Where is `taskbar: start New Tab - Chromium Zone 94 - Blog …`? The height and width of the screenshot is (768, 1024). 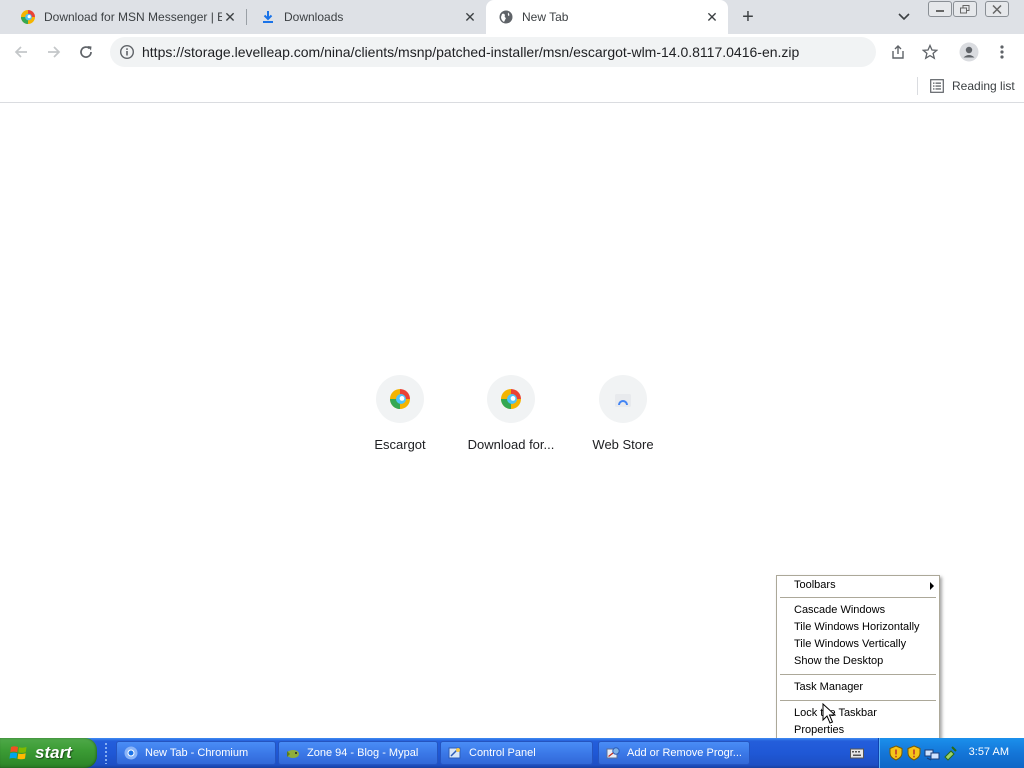
taskbar: start New Tab - Chromium Zone 94 - Blog … is located at coordinates (512, 753).